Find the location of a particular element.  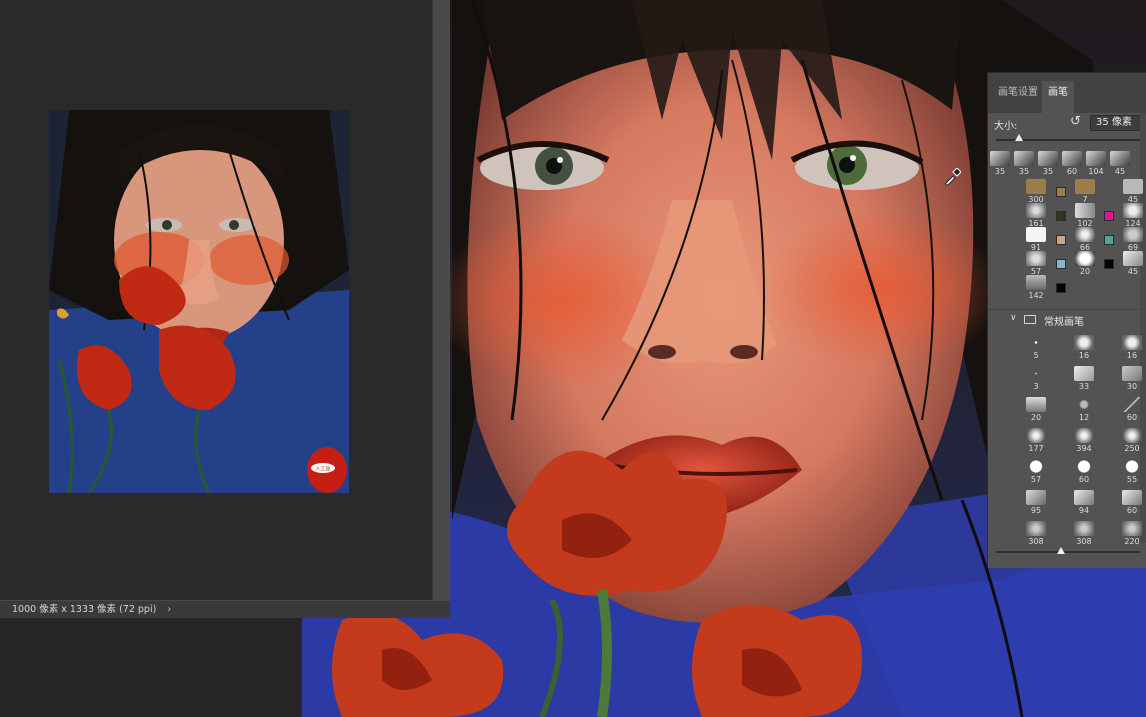

brush-size-number: 12 is located at coordinates (1084, 417).